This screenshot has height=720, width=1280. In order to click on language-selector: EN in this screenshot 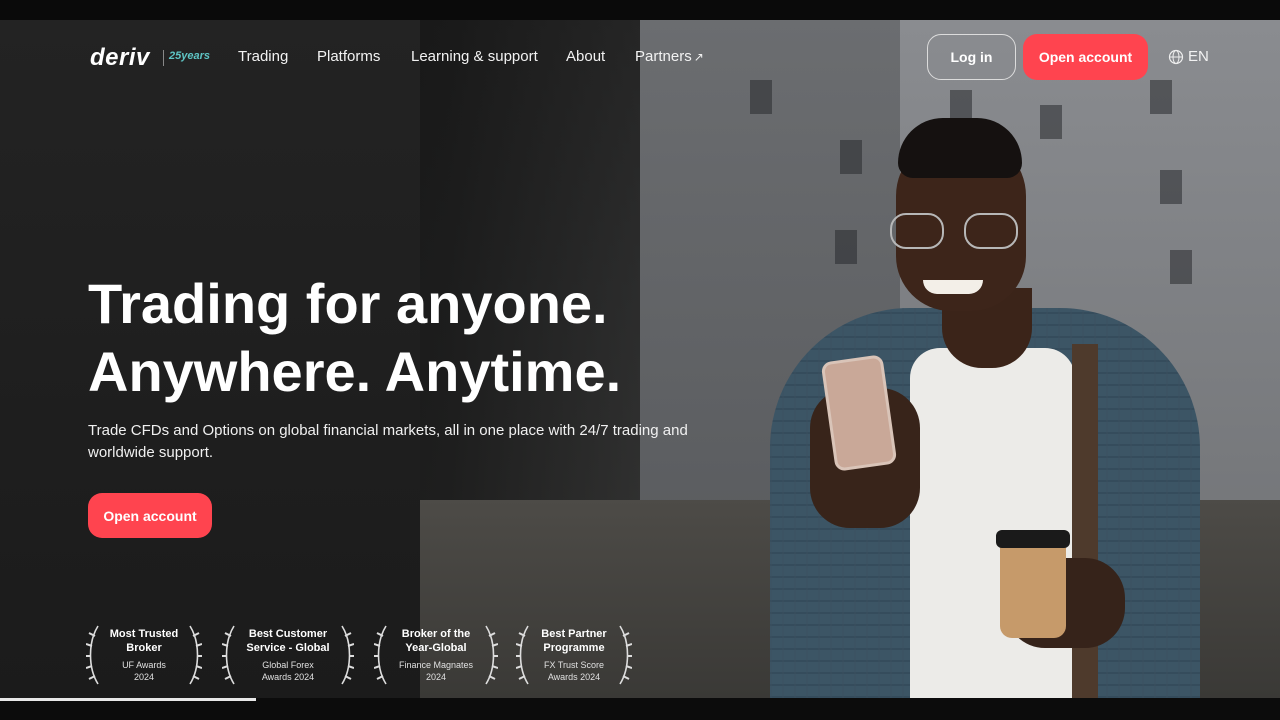, I will do `click(1188, 56)`.